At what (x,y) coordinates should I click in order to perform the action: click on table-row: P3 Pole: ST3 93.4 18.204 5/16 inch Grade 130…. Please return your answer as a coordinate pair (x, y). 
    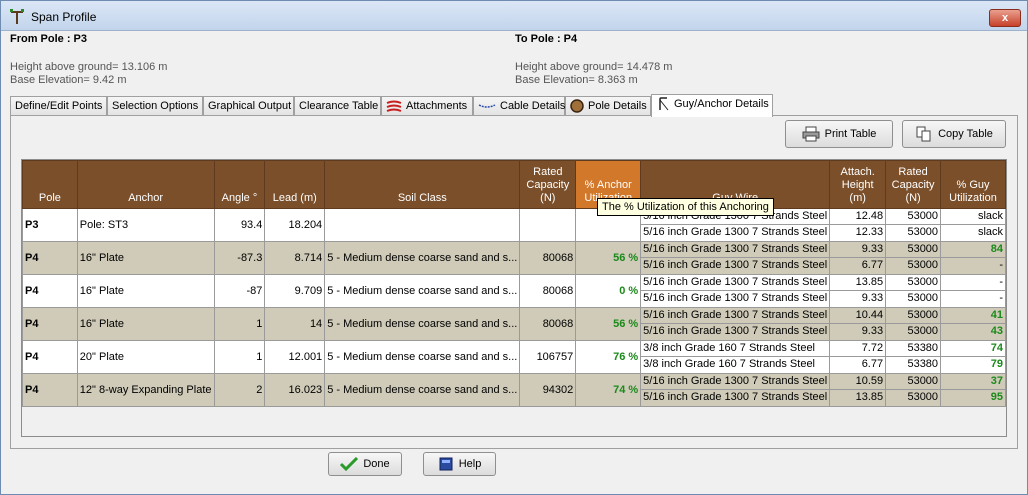
    Looking at the image, I should click on (514, 225).